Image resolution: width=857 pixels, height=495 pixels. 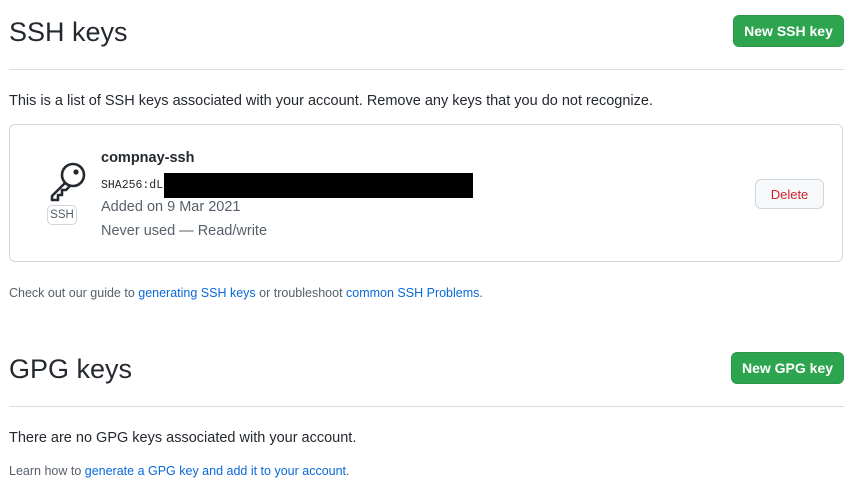 I want to click on key-type-badge: SSH, so click(x=62, y=215).